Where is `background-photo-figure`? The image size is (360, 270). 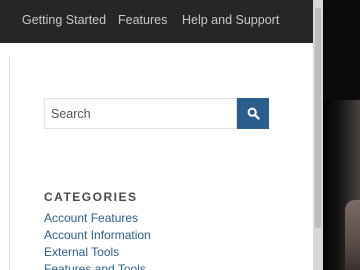 background-photo-figure is located at coordinates (352, 235).